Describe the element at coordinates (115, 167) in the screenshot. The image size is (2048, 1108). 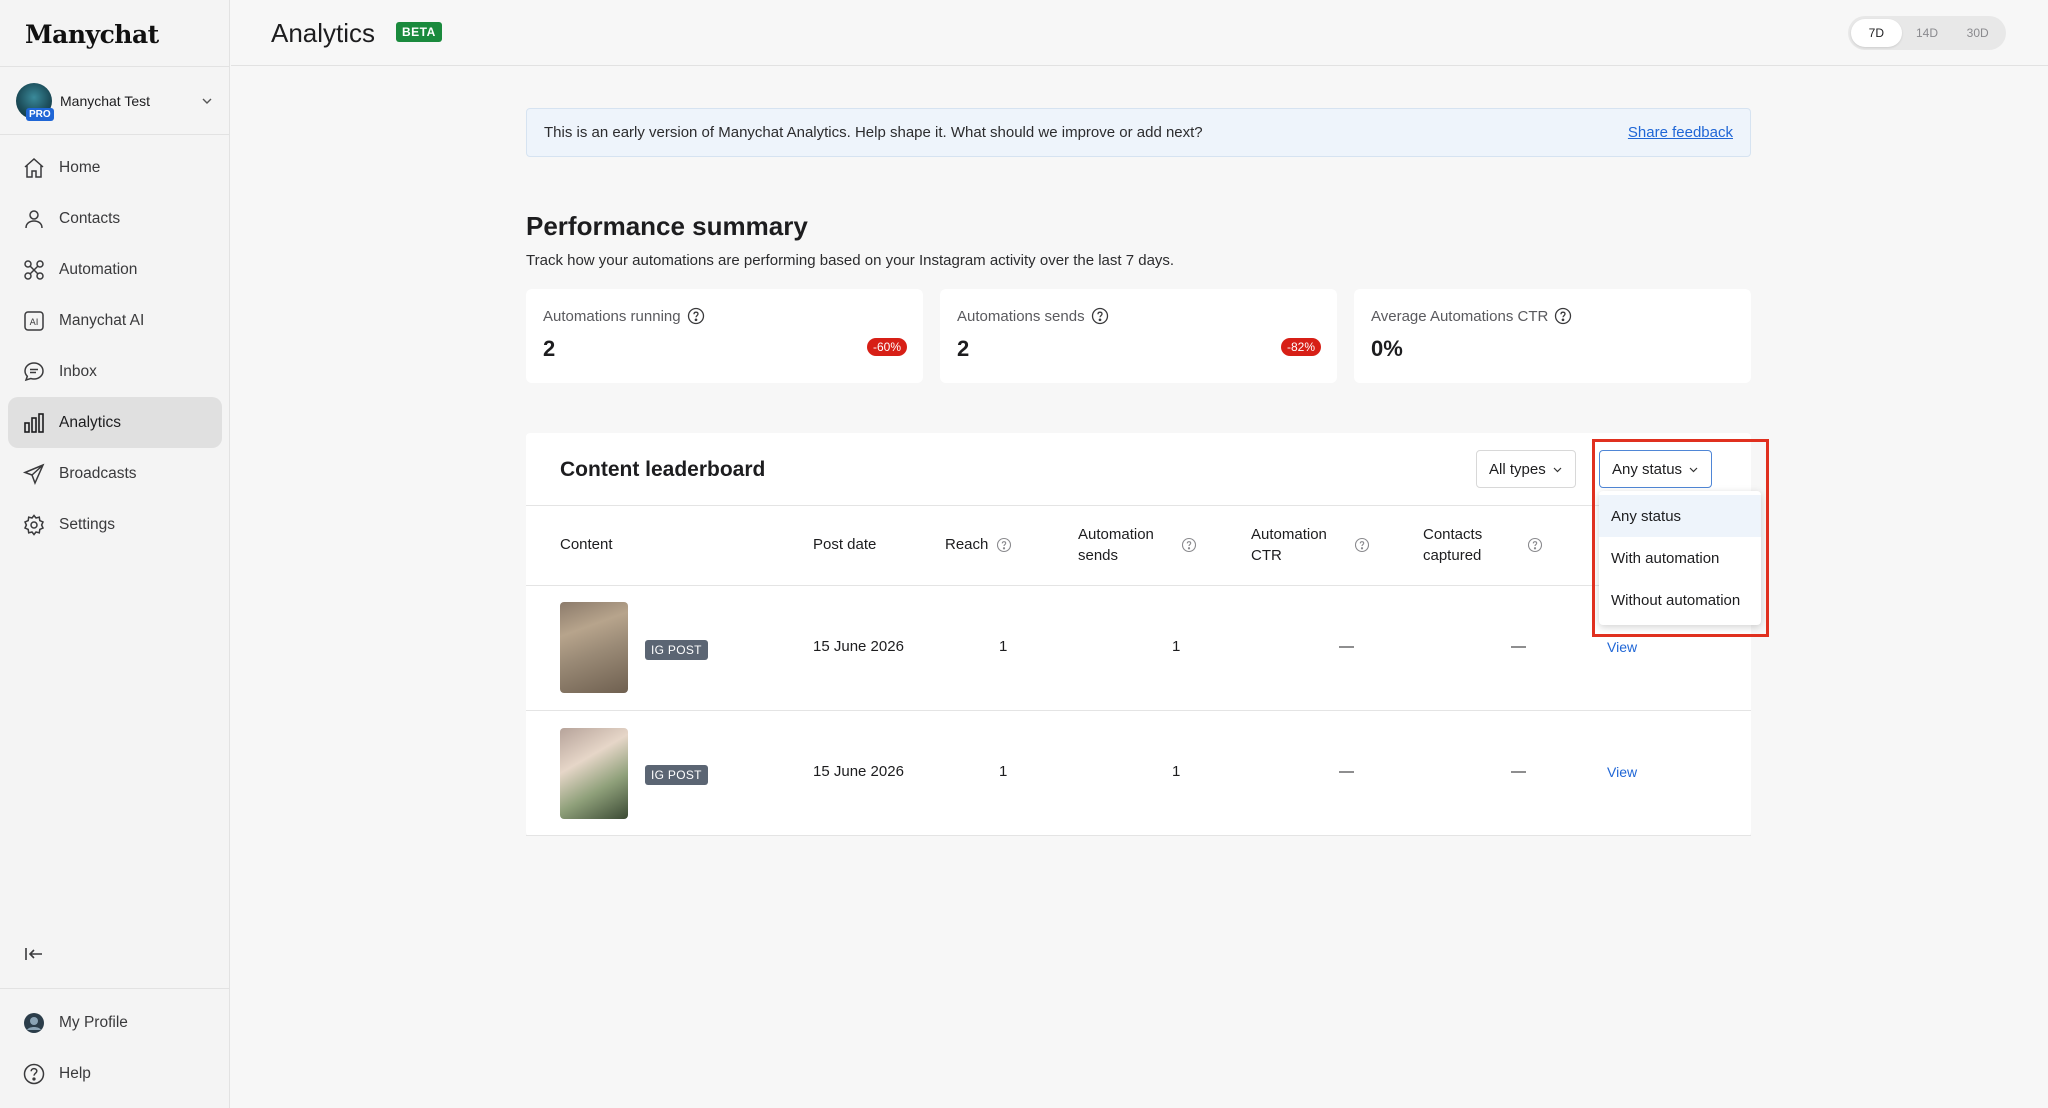
I see `sidebar-item-home: Home` at that location.